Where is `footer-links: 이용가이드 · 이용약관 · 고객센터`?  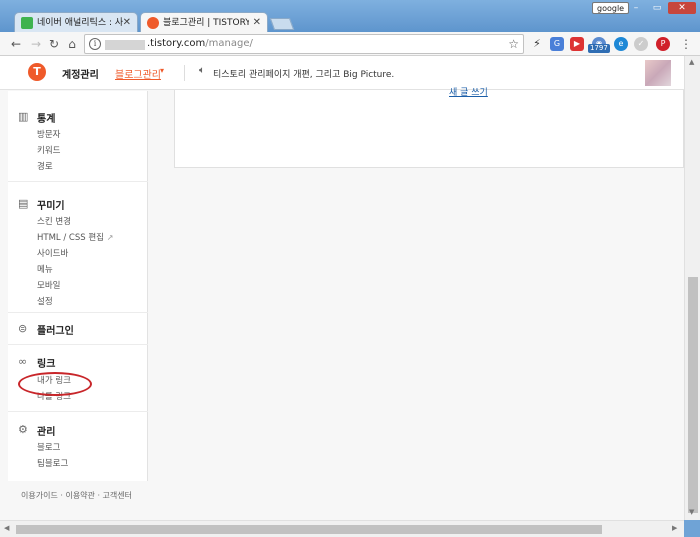 footer-links: 이용가이드 · 이용약관 · 고객센터 is located at coordinates (76, 495).